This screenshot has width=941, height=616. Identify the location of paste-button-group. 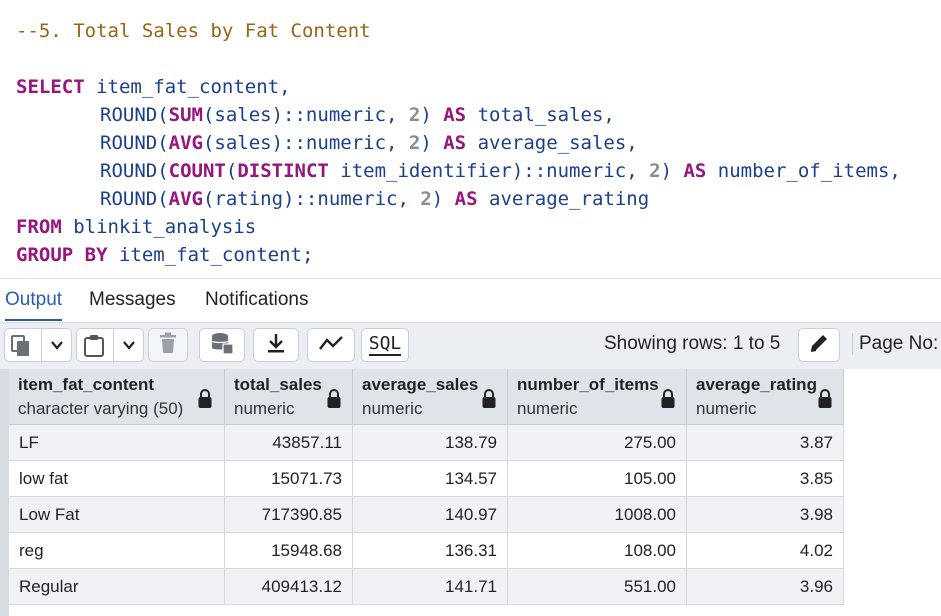
(110, 345).